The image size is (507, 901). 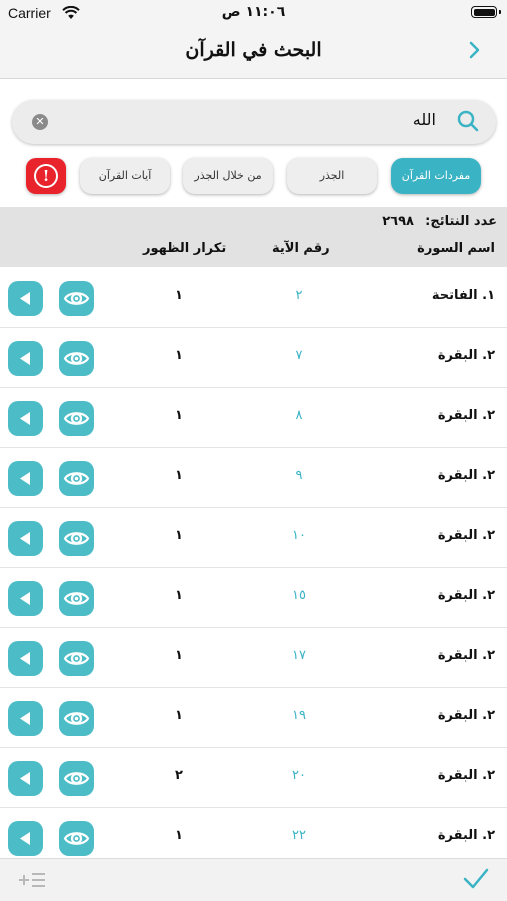 I want to click on battery-icon, so click(x=486, y=12).